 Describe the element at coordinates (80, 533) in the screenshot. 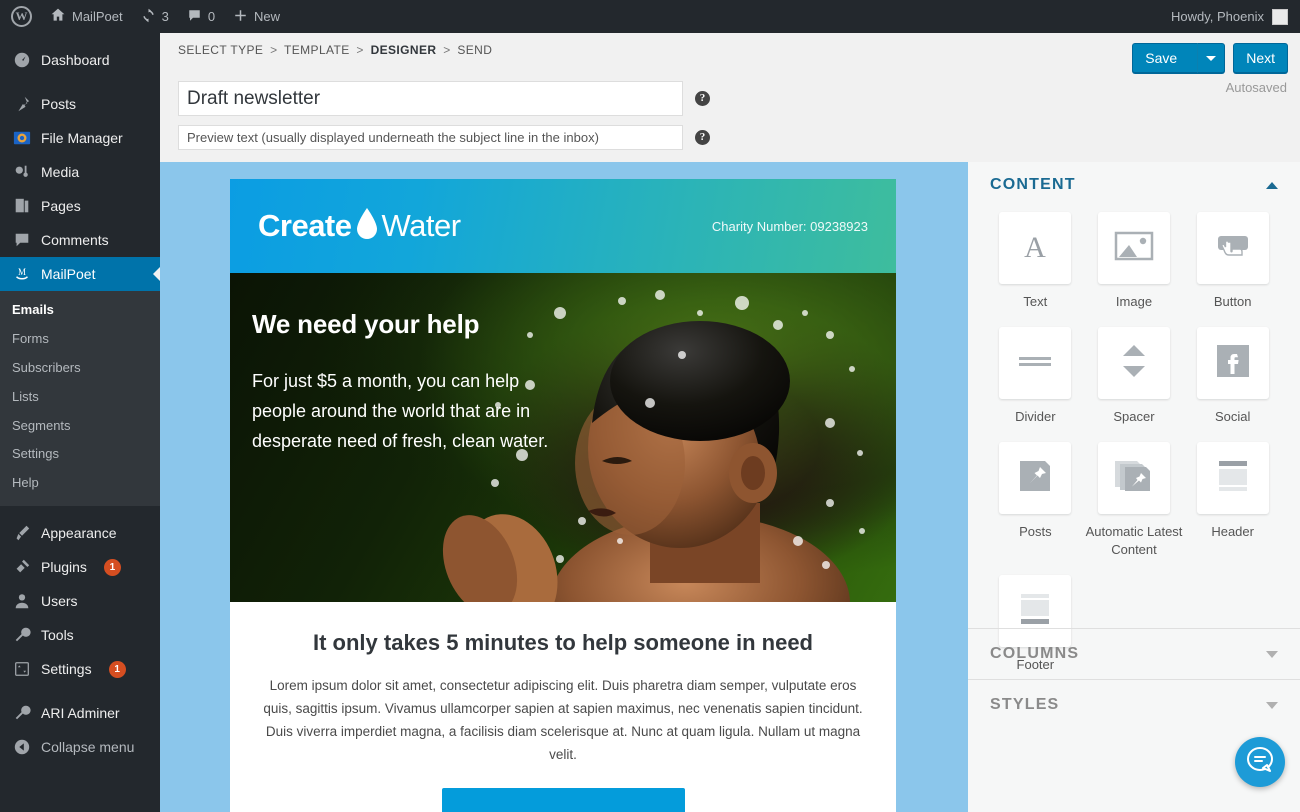

I see `sidebar-item-appearance: Appearance` at that location.